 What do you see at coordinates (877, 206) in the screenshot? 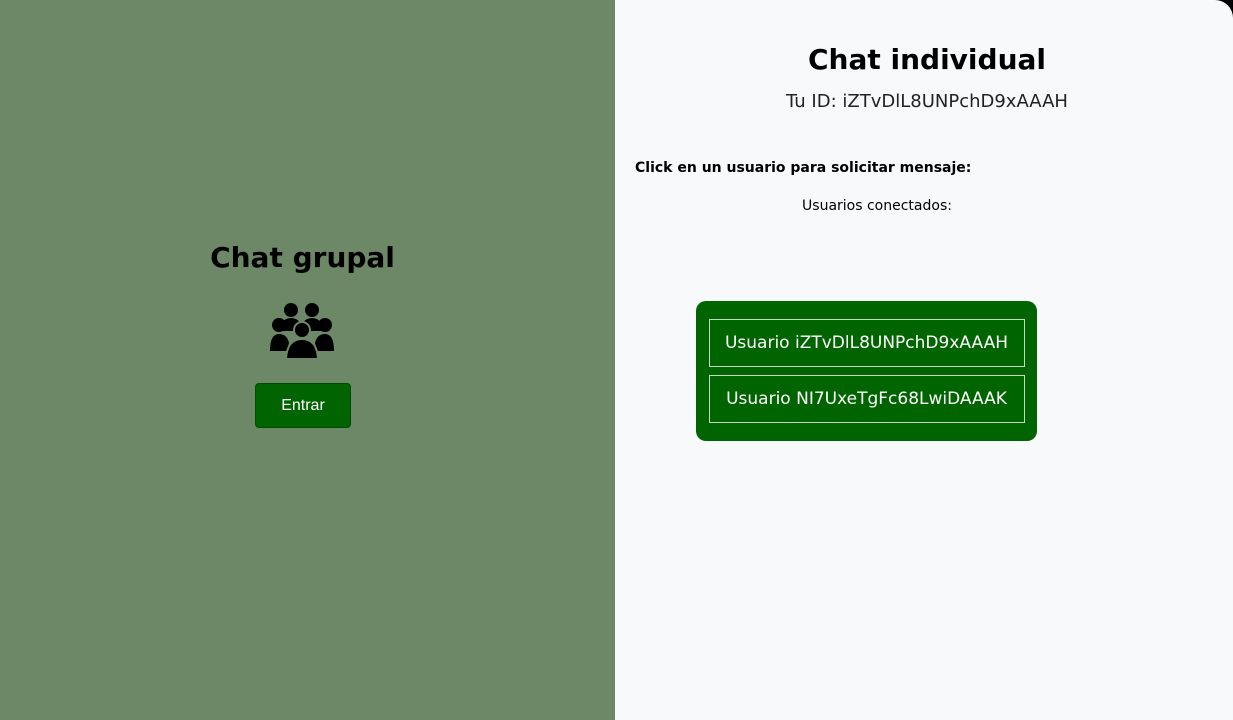
I see `connected-users-label: Usuarios conectados:` at bounding box center [877, 206].